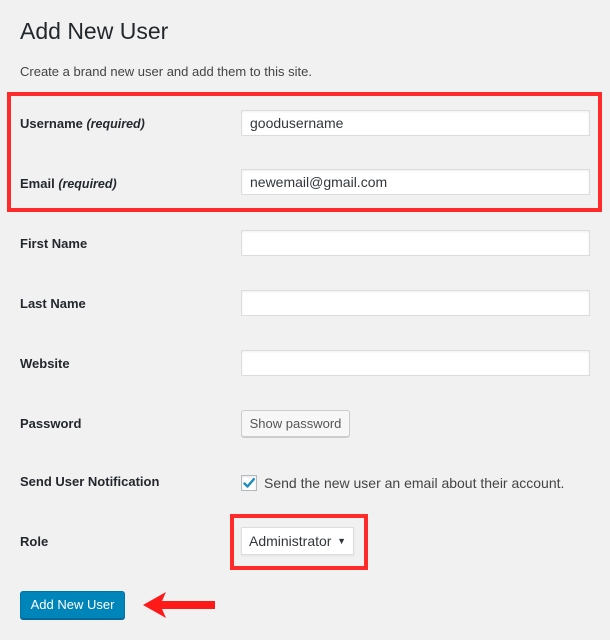  What do you see at coordinates (415, 363) in the screenshot?
I see `website-input` at bounding box center [415, 363].